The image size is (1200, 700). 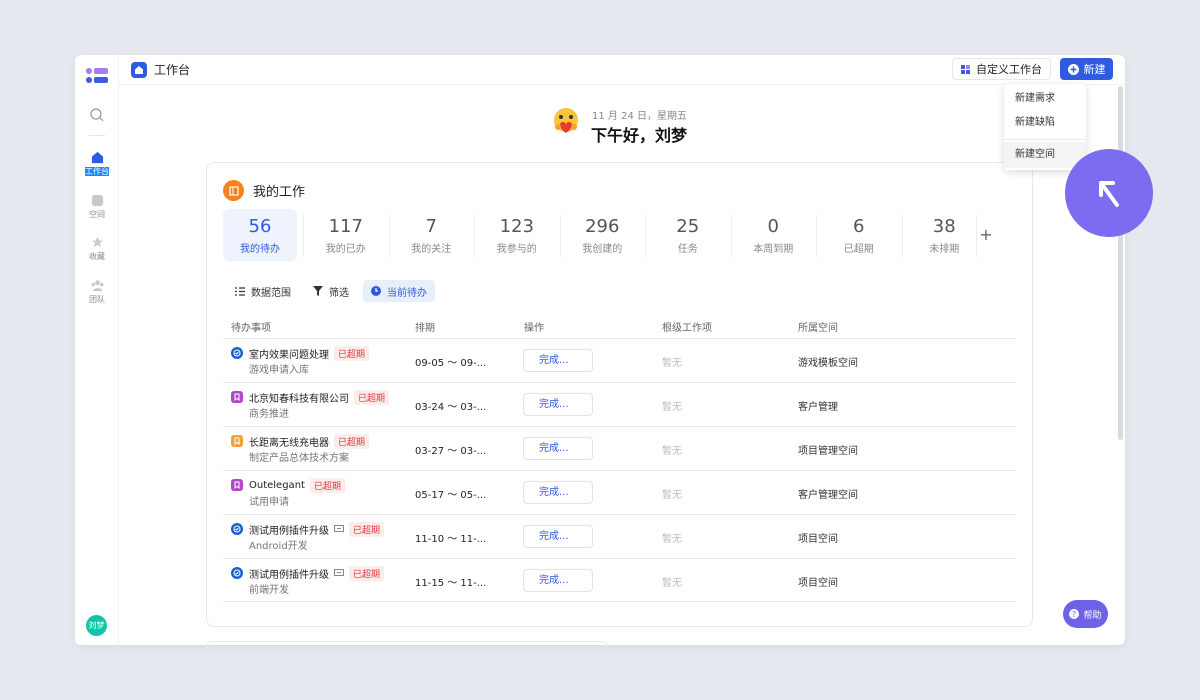 I want to click on list-icon, so click(x=240, y=291).